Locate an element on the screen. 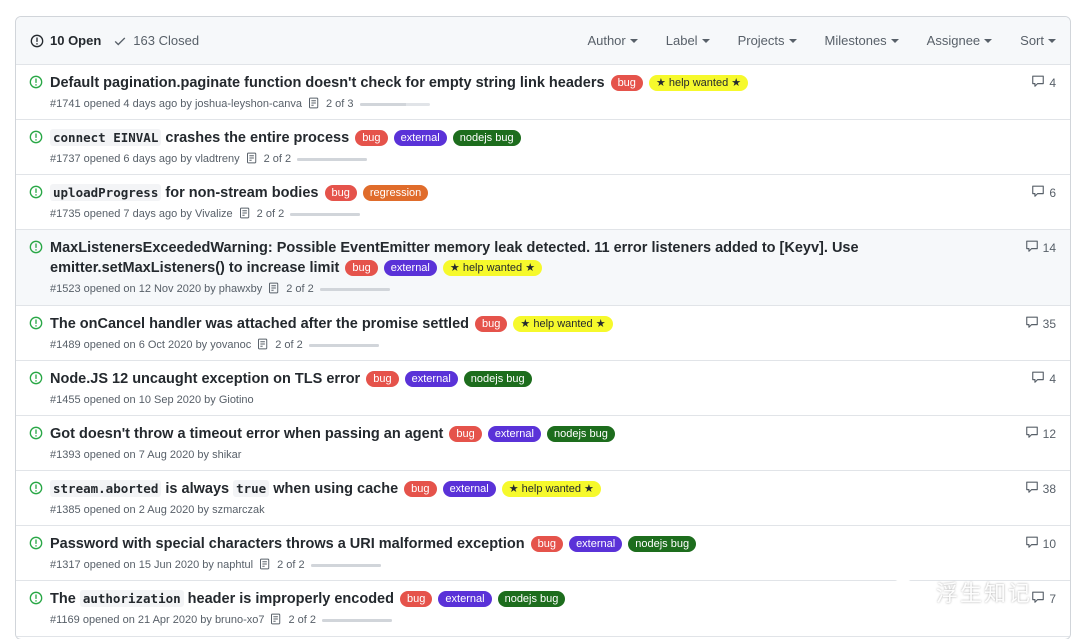  filter-label: Author is located at coordinates (606, 40).